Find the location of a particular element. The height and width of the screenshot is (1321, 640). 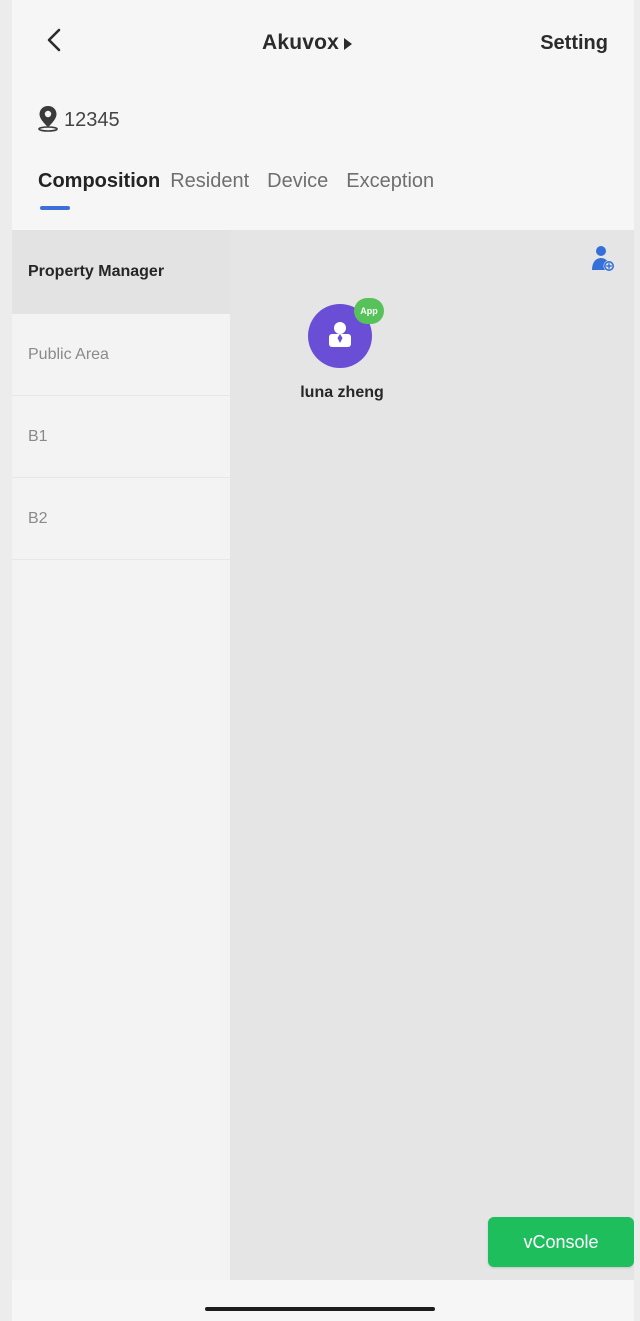

tab-bar: Composition Resident Device Exception is located at coordinates (245, 187).